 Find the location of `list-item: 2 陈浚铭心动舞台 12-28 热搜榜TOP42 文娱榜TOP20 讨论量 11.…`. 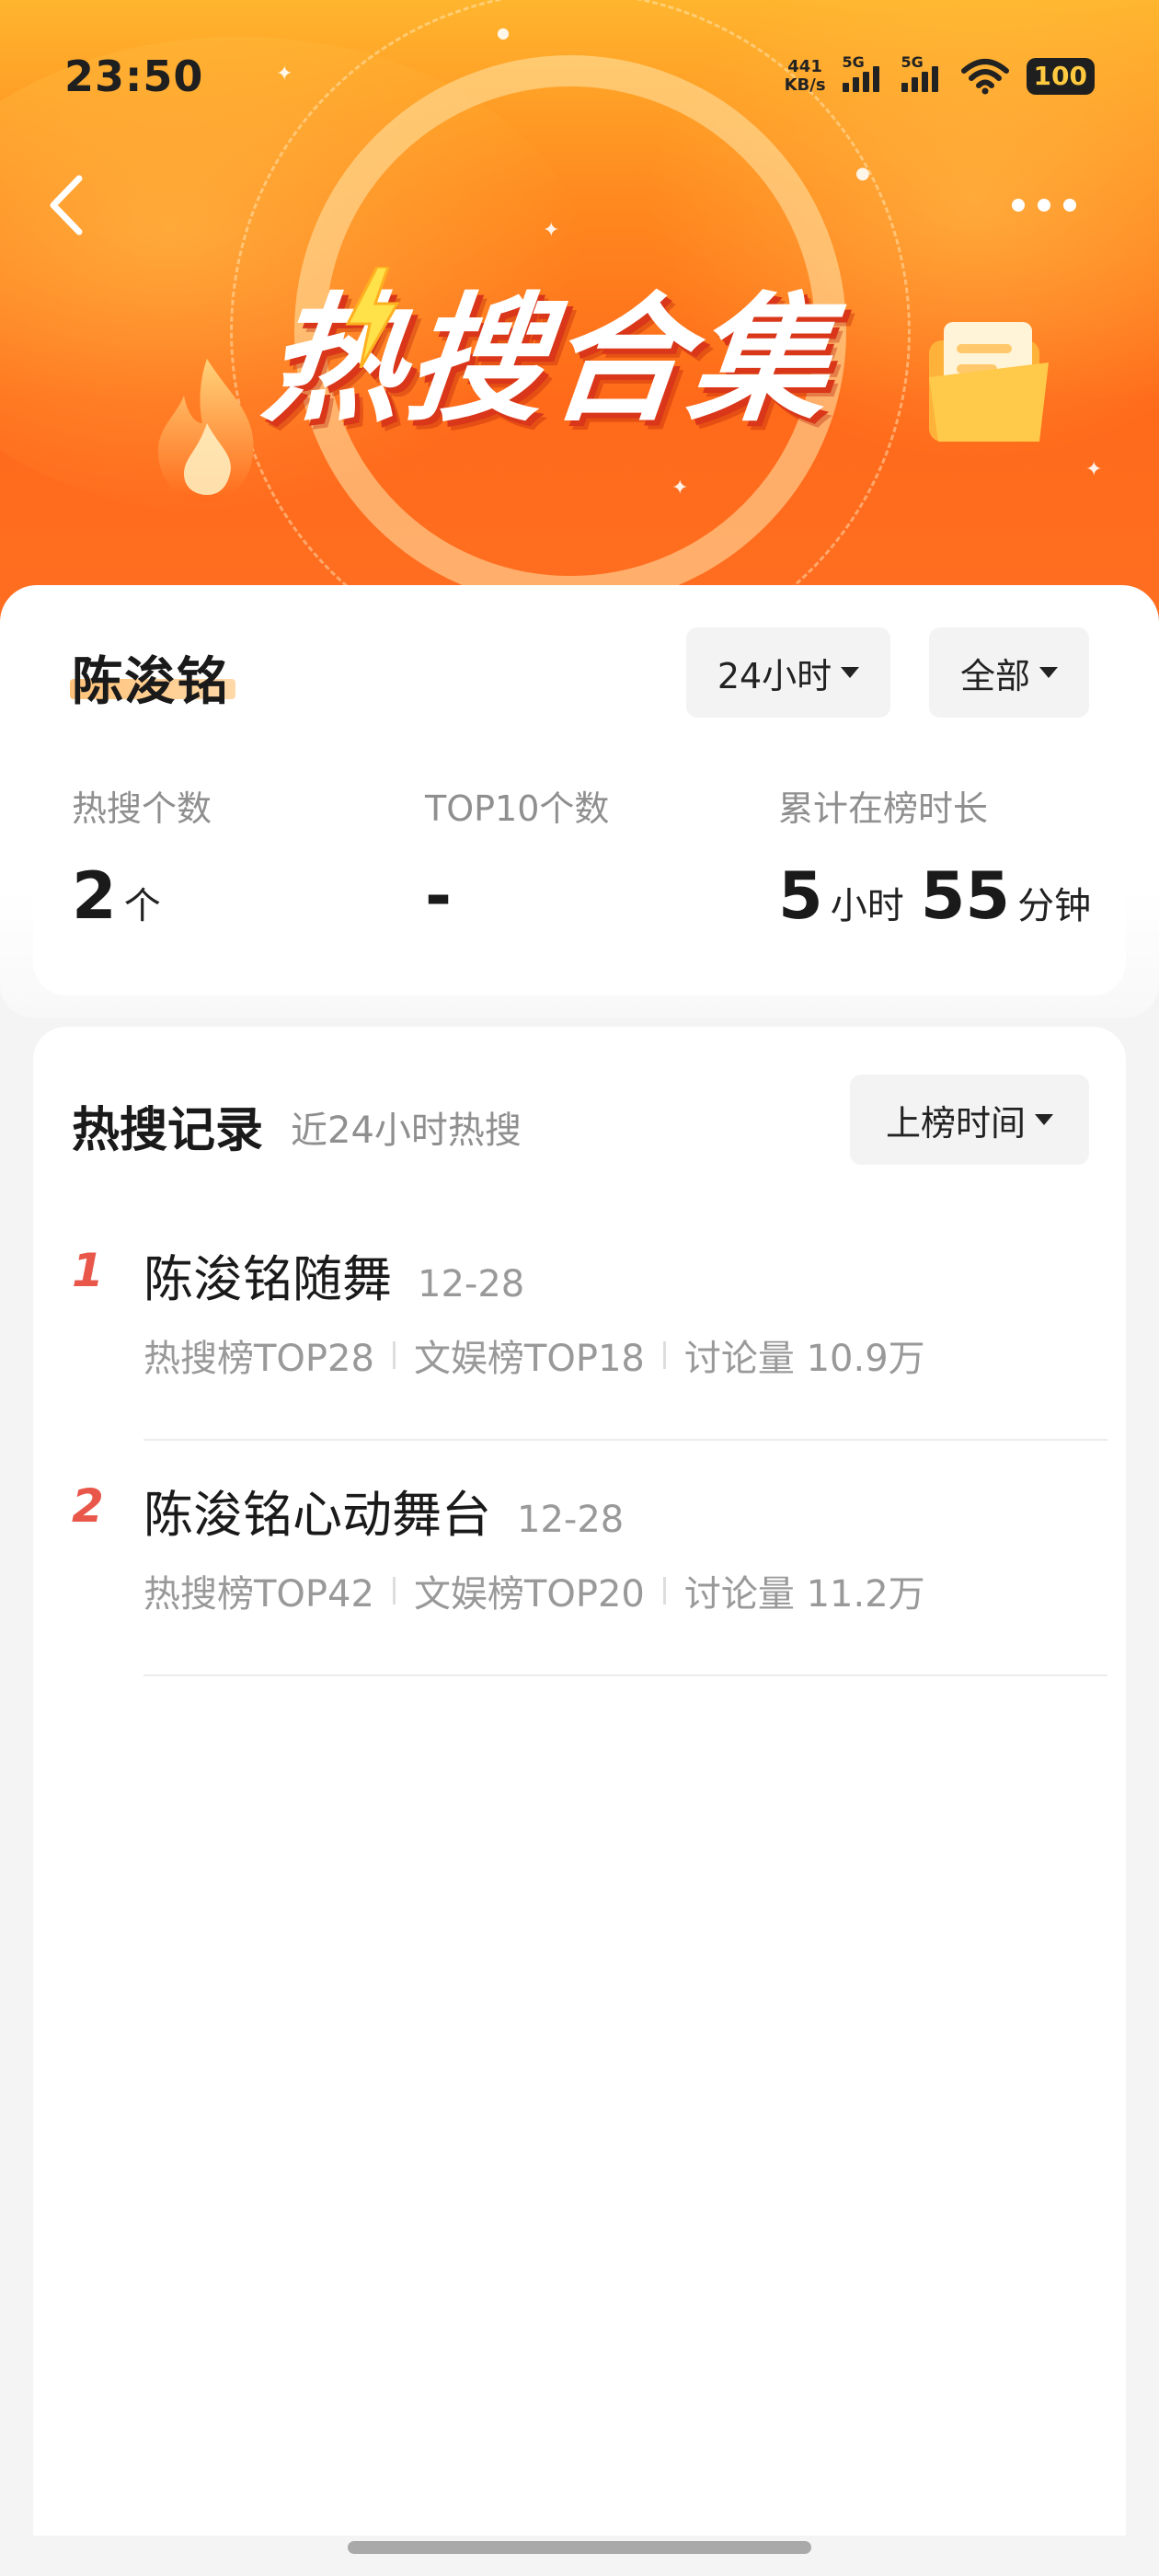

list-item: 2 陈浚铭心动舞台 12-28 热搜榜TOP42 文娱榜TOP20 讨论量 11.… is located at coordinates (591, 1564).